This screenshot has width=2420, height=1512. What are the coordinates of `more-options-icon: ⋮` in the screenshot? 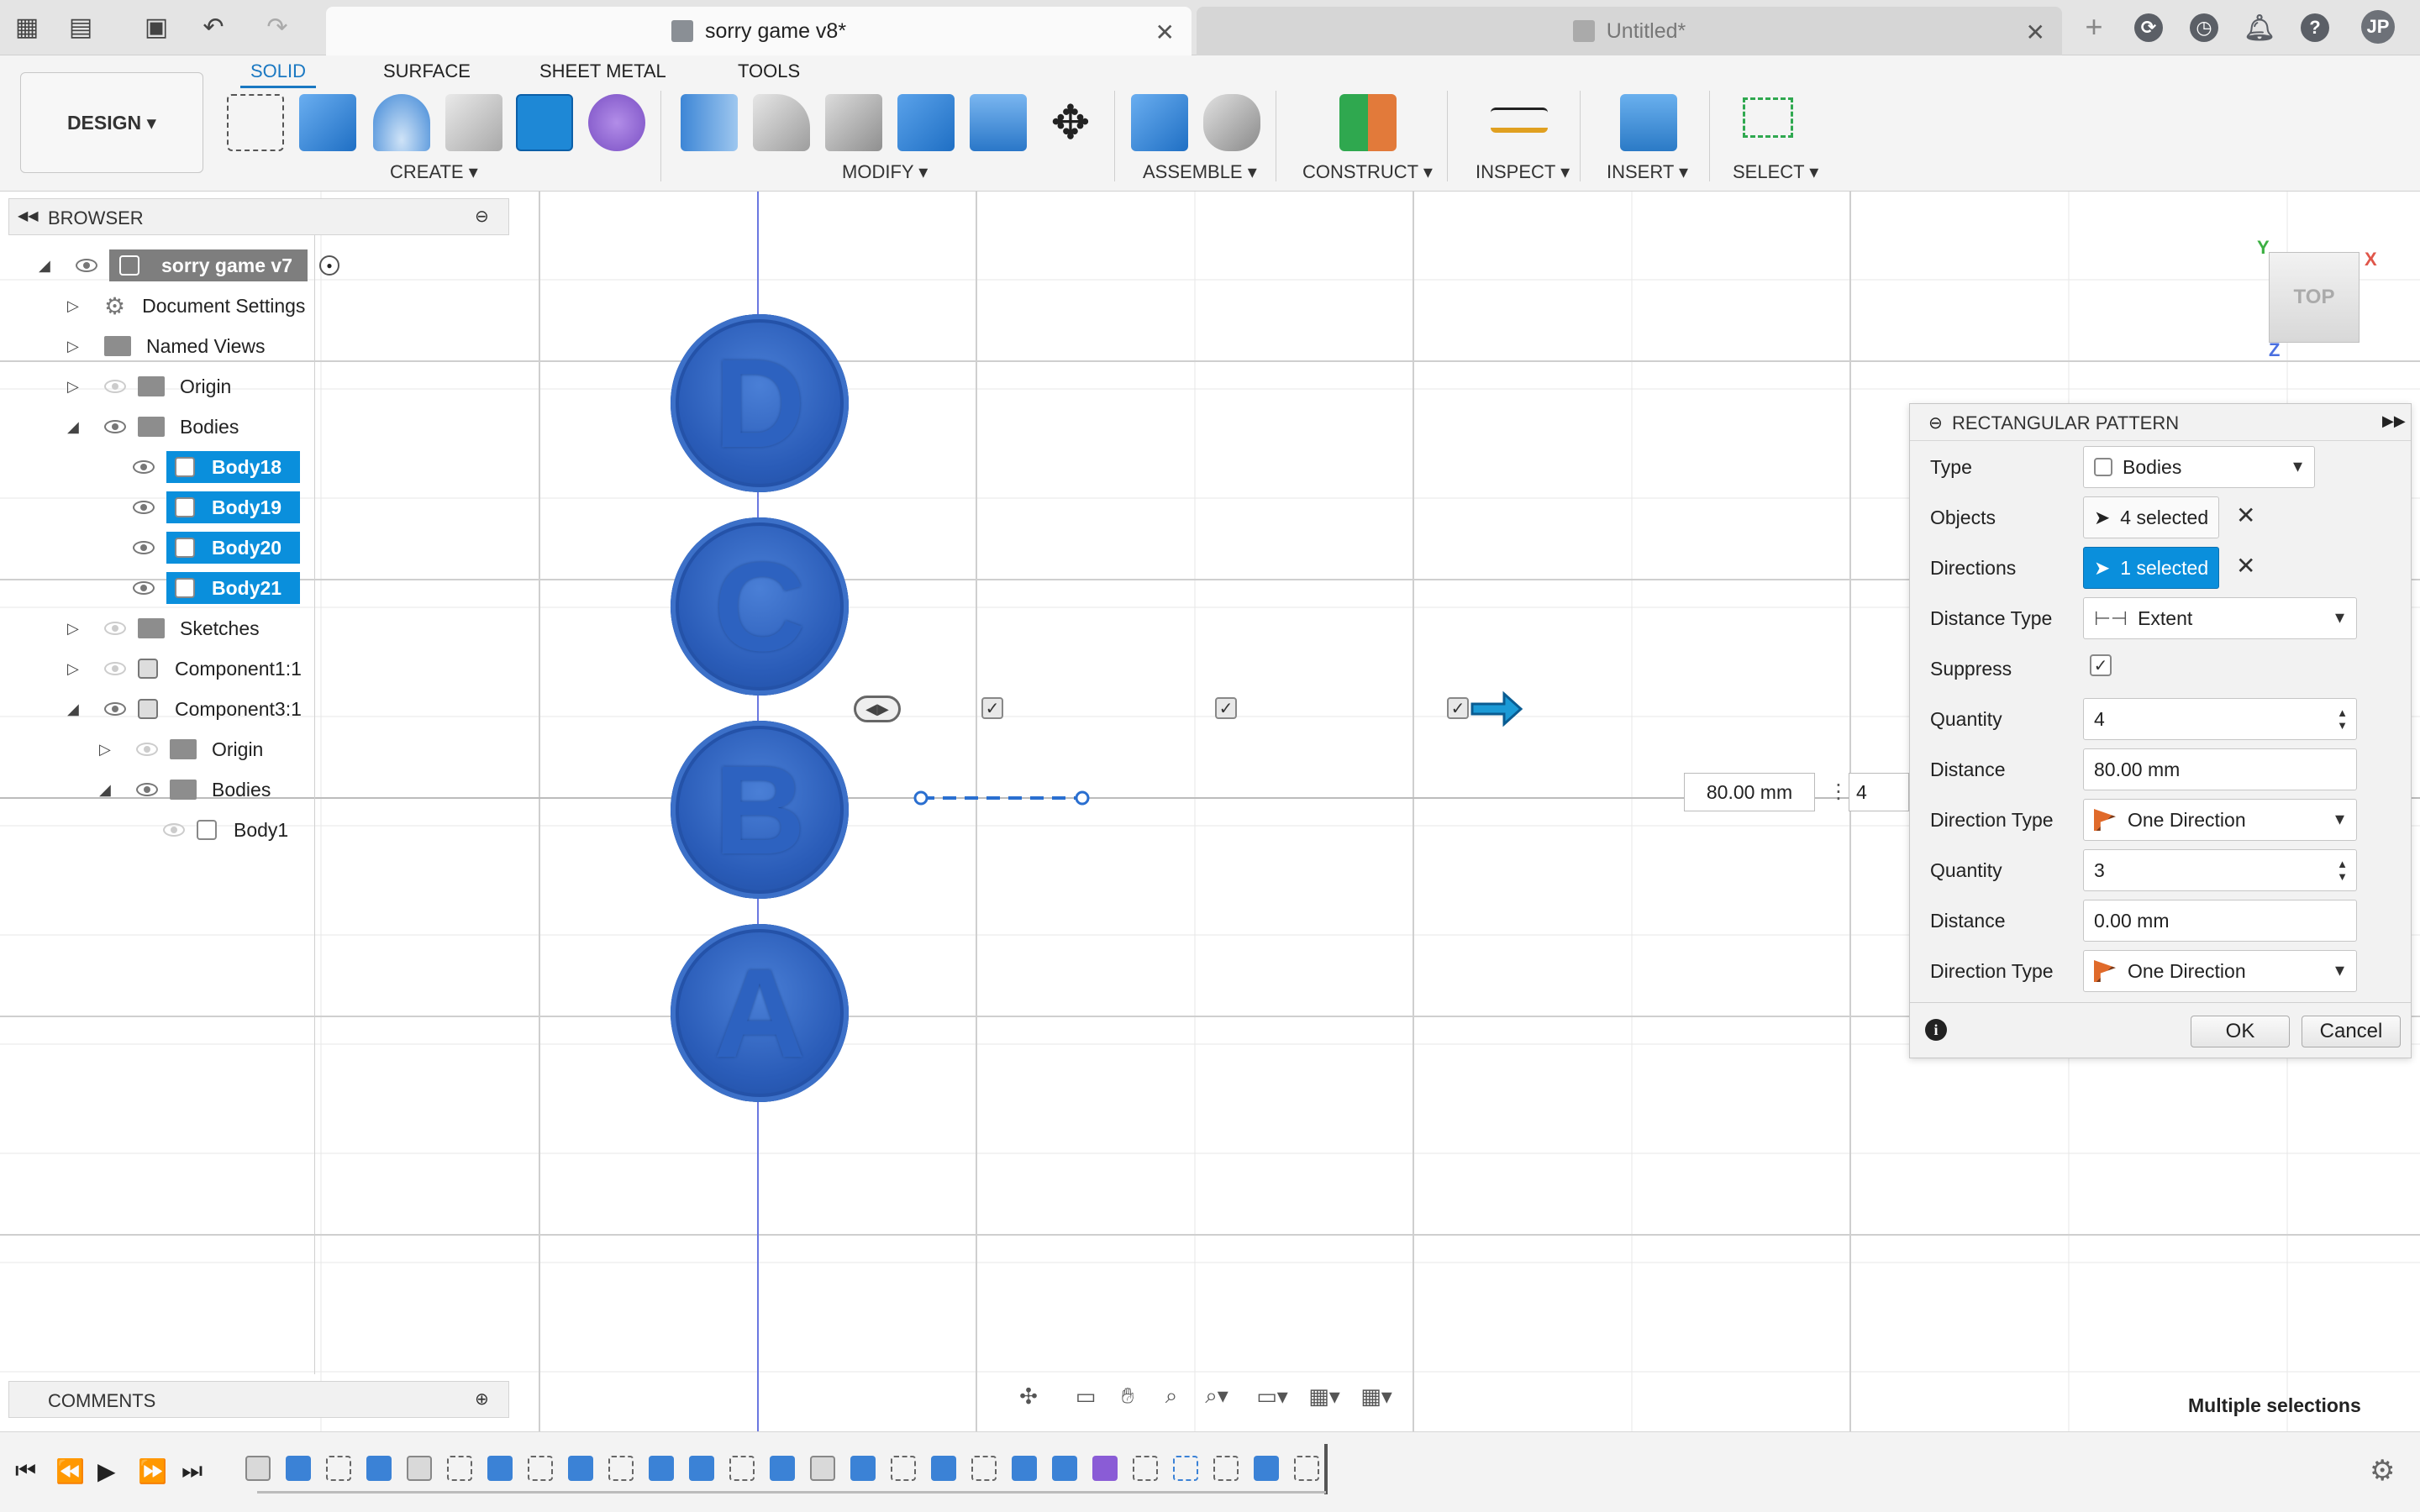 It's located at (1839, 792).